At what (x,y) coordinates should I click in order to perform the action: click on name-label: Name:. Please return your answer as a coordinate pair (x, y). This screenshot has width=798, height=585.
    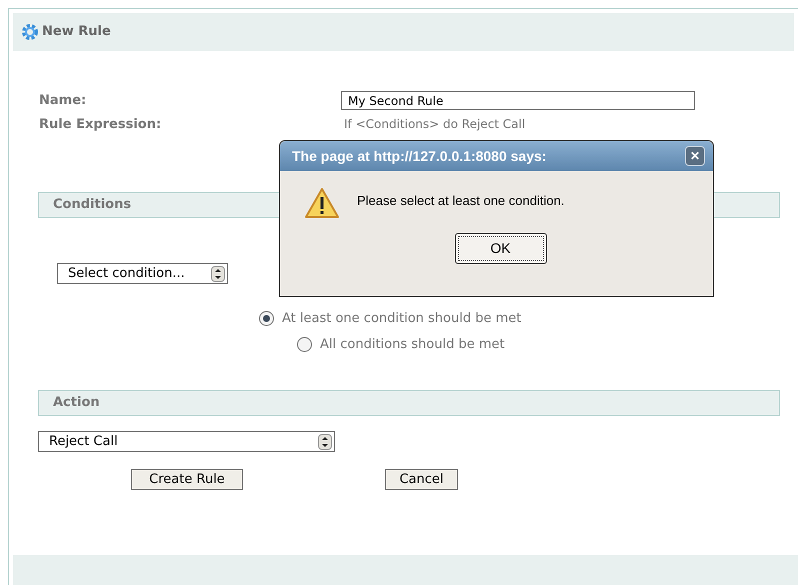
    Looking at the image, I should click on (63, 101).